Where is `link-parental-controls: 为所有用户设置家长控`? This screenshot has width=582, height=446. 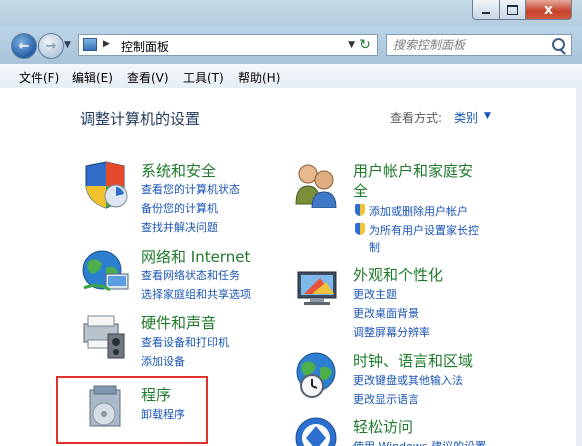
link-parental-controls: 为所有用户设置家长控 is located at coordinates (424, 230).